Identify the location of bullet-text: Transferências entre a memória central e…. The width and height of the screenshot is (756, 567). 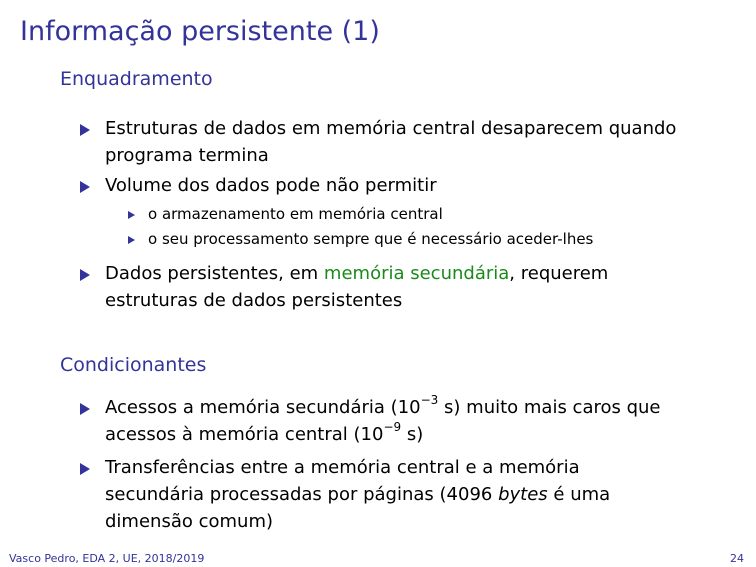
(342, 467).